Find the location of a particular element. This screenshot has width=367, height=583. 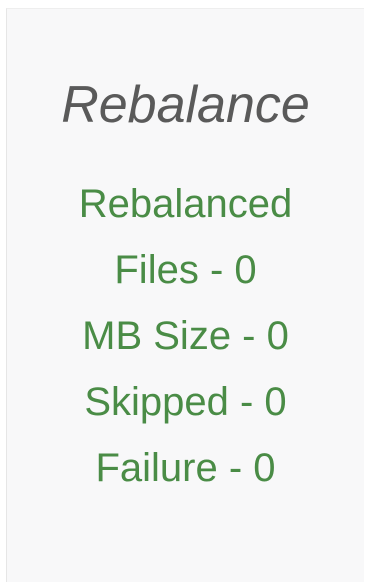

stat-failure: Failure - 0 is located at coordinates (185, 468).